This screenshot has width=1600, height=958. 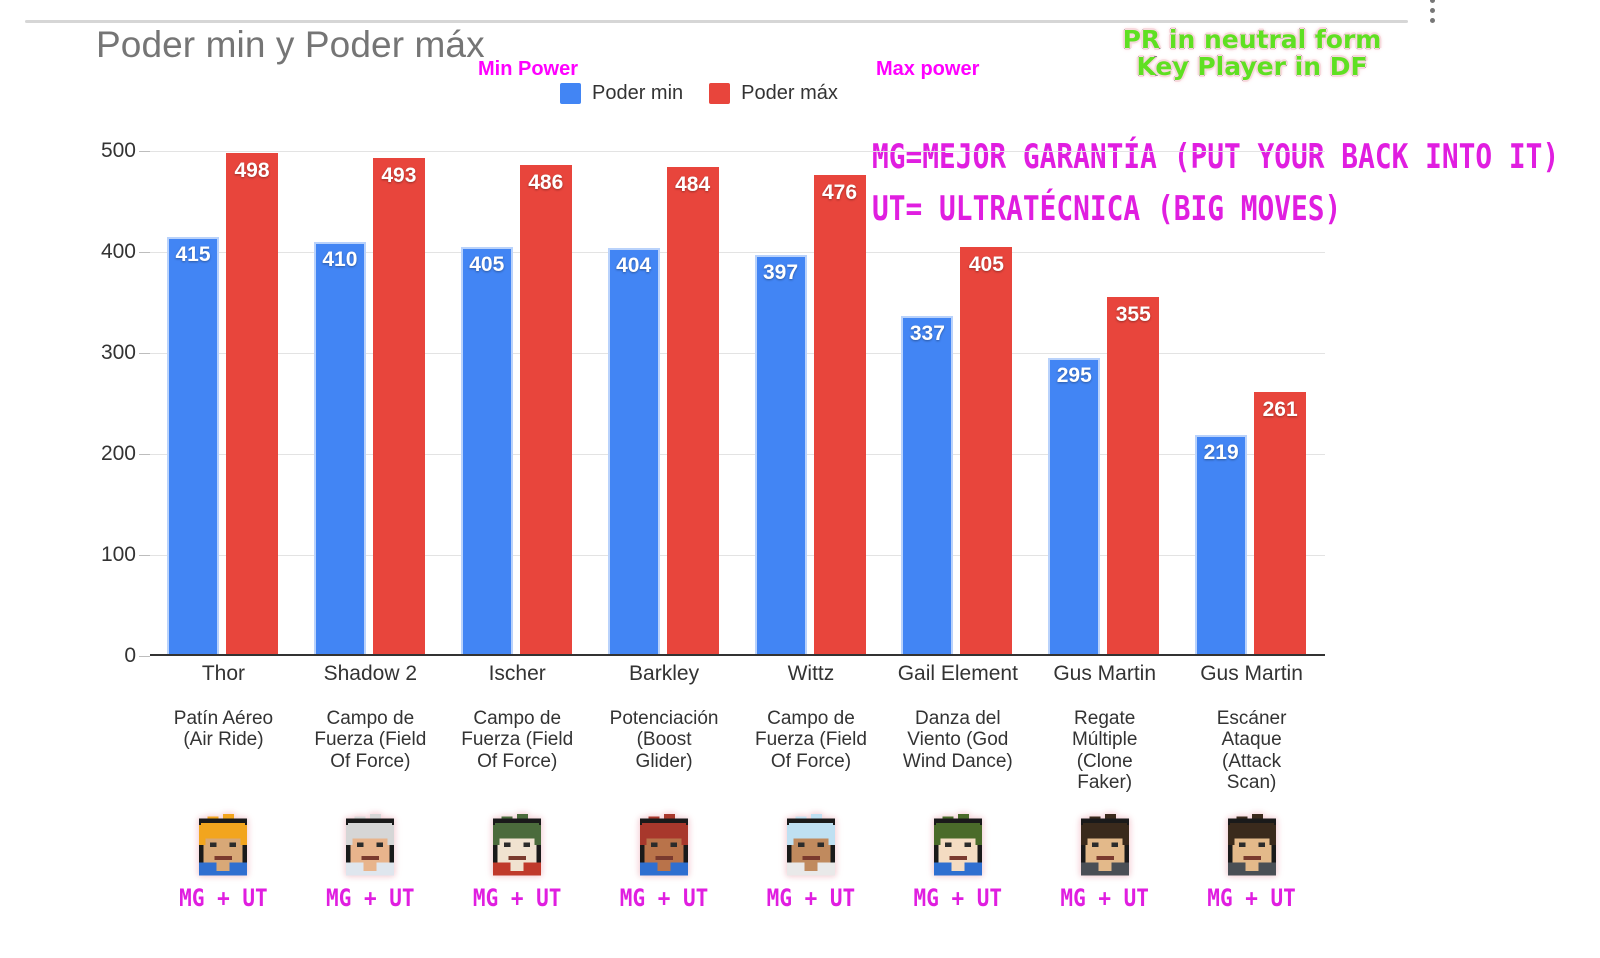 I want to click on bar-value-label: 337, so click(x=927, y=333).